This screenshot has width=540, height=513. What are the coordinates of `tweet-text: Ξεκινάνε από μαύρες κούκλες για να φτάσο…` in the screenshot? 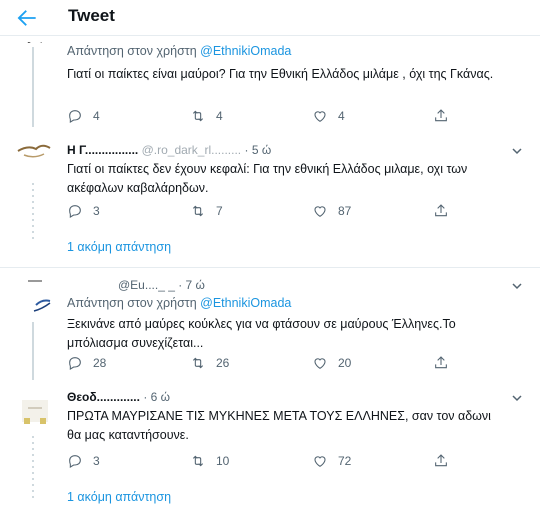 It's located at (261, 333).